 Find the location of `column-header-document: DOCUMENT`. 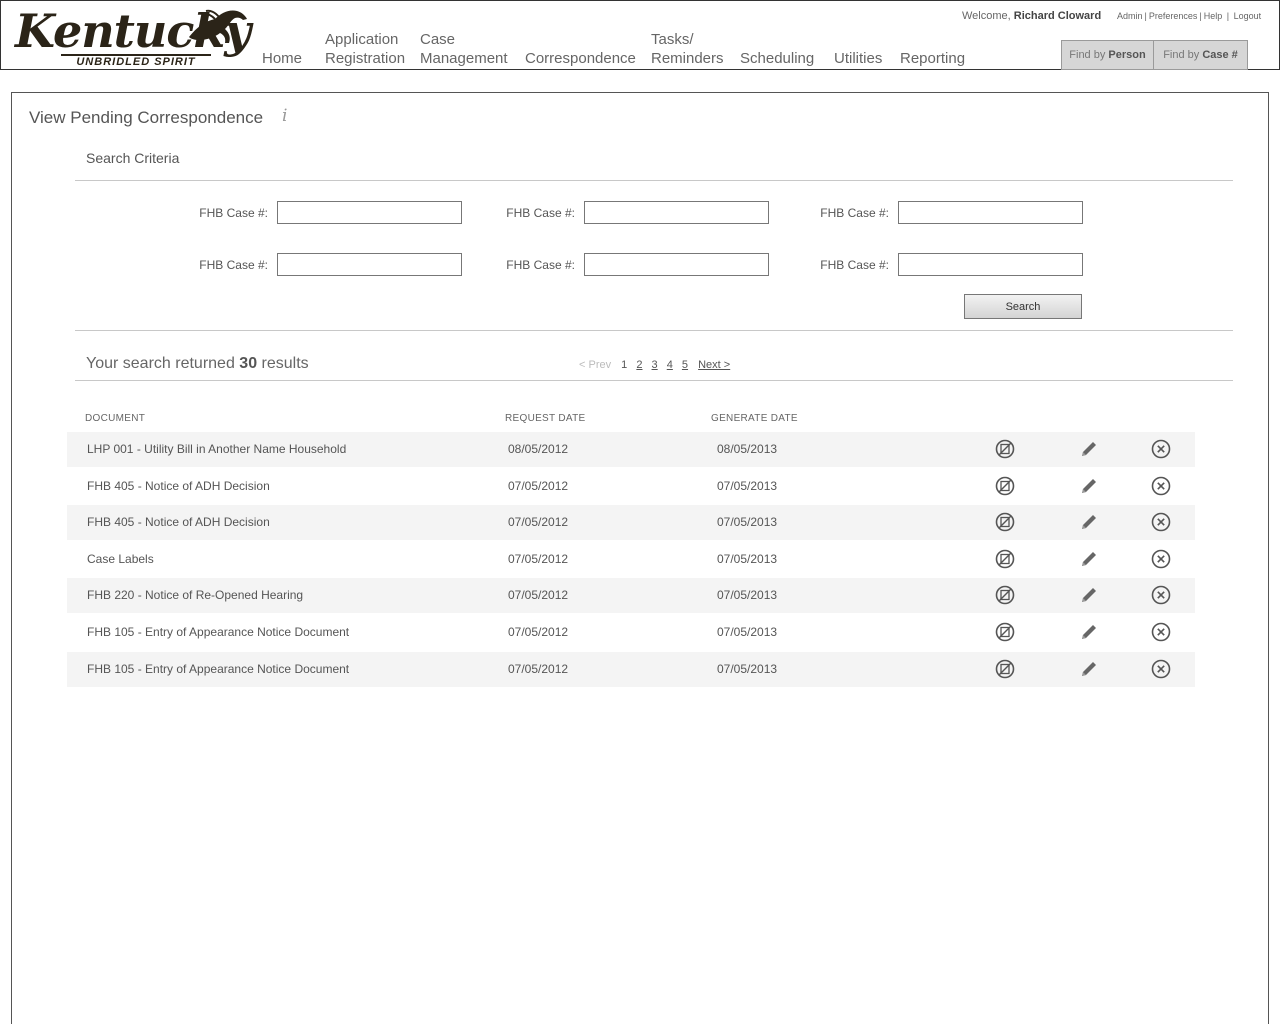

column-header-document: DOCUMENT is located at coordinates (115, 418).